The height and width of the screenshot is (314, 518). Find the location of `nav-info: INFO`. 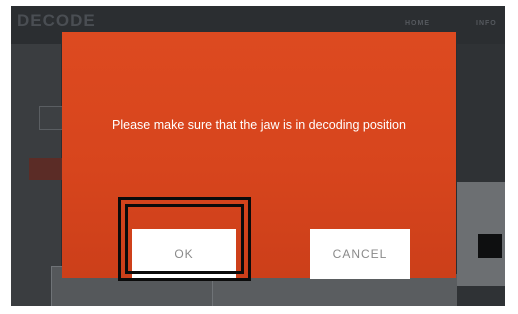

nav-info: INFO is located at coordinates (486, 23).